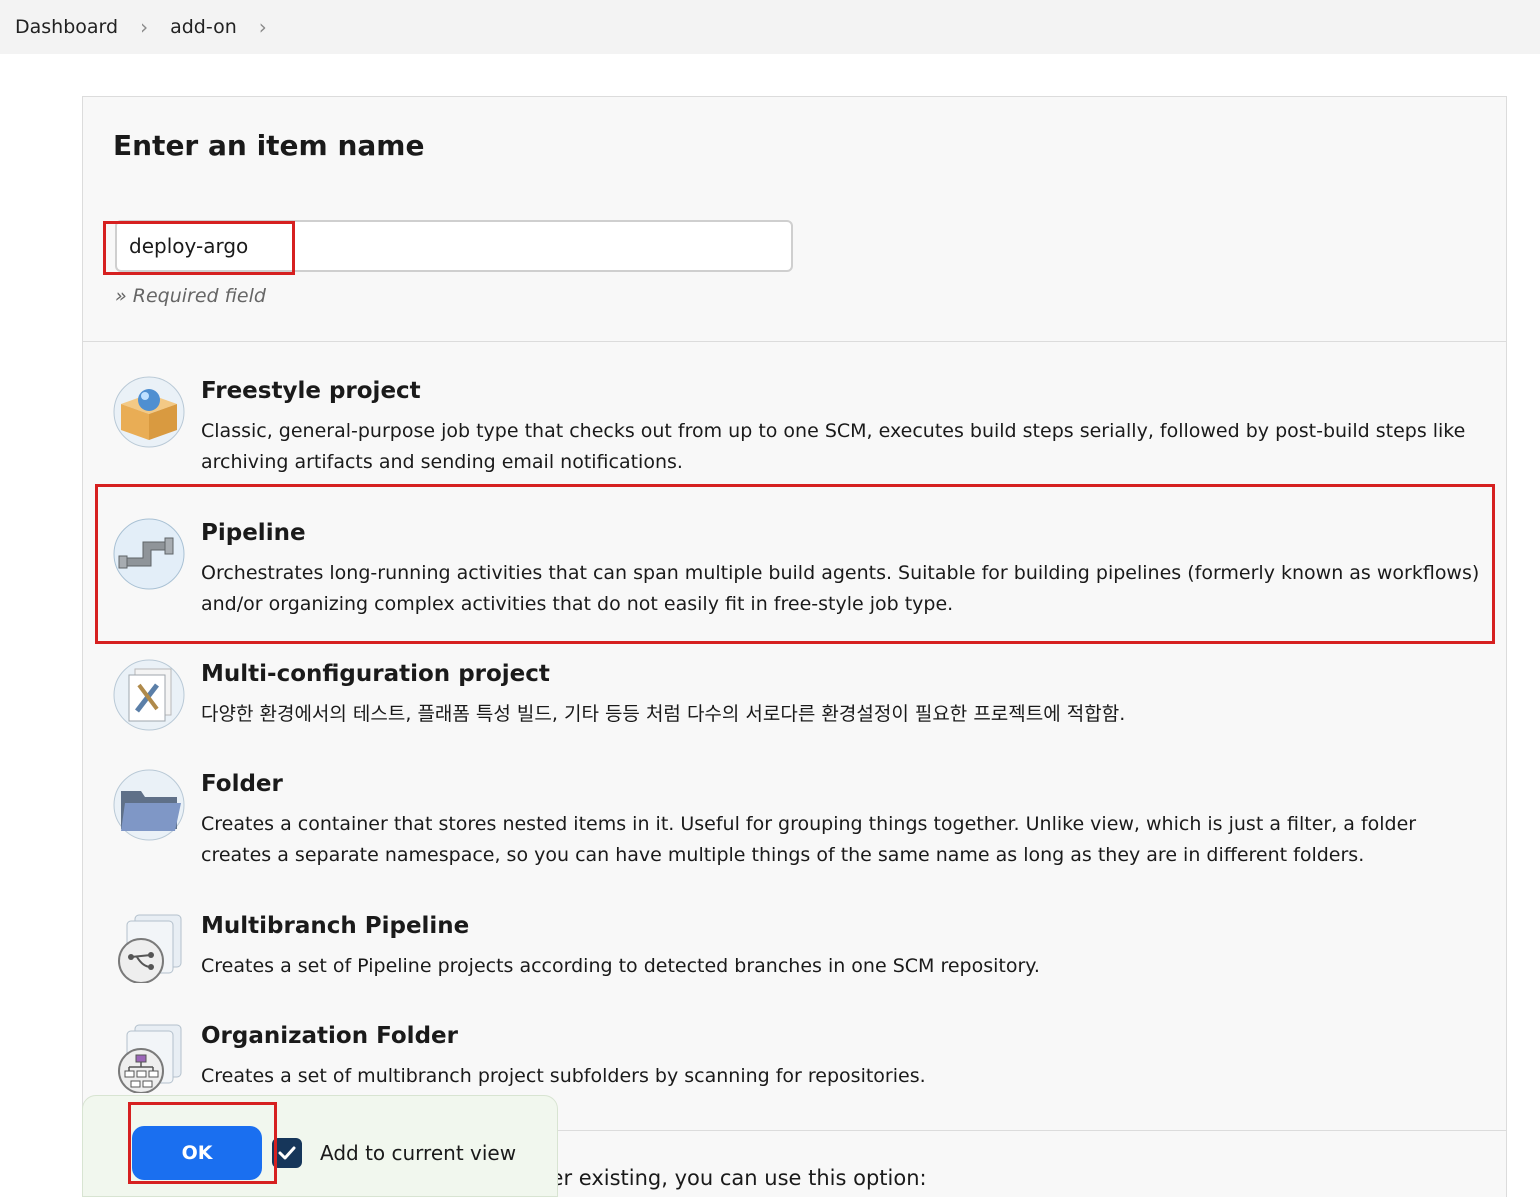  Describe the element at coordinates (203, 27) in the screenshot. I see `breadcrumb-add-on: add-on` at that location.